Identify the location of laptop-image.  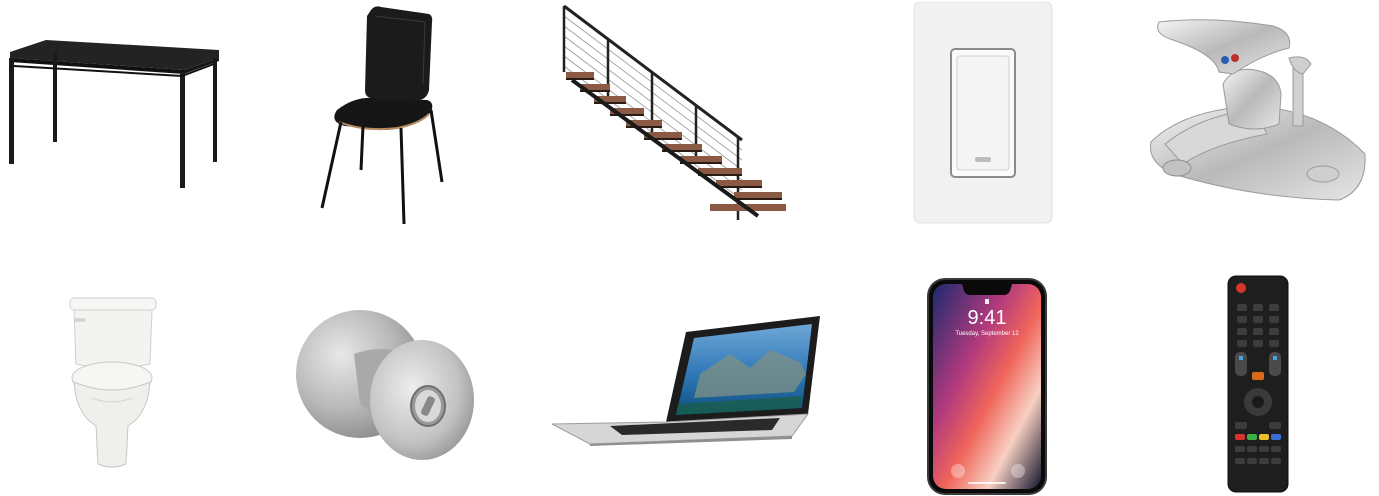
(687, 380).